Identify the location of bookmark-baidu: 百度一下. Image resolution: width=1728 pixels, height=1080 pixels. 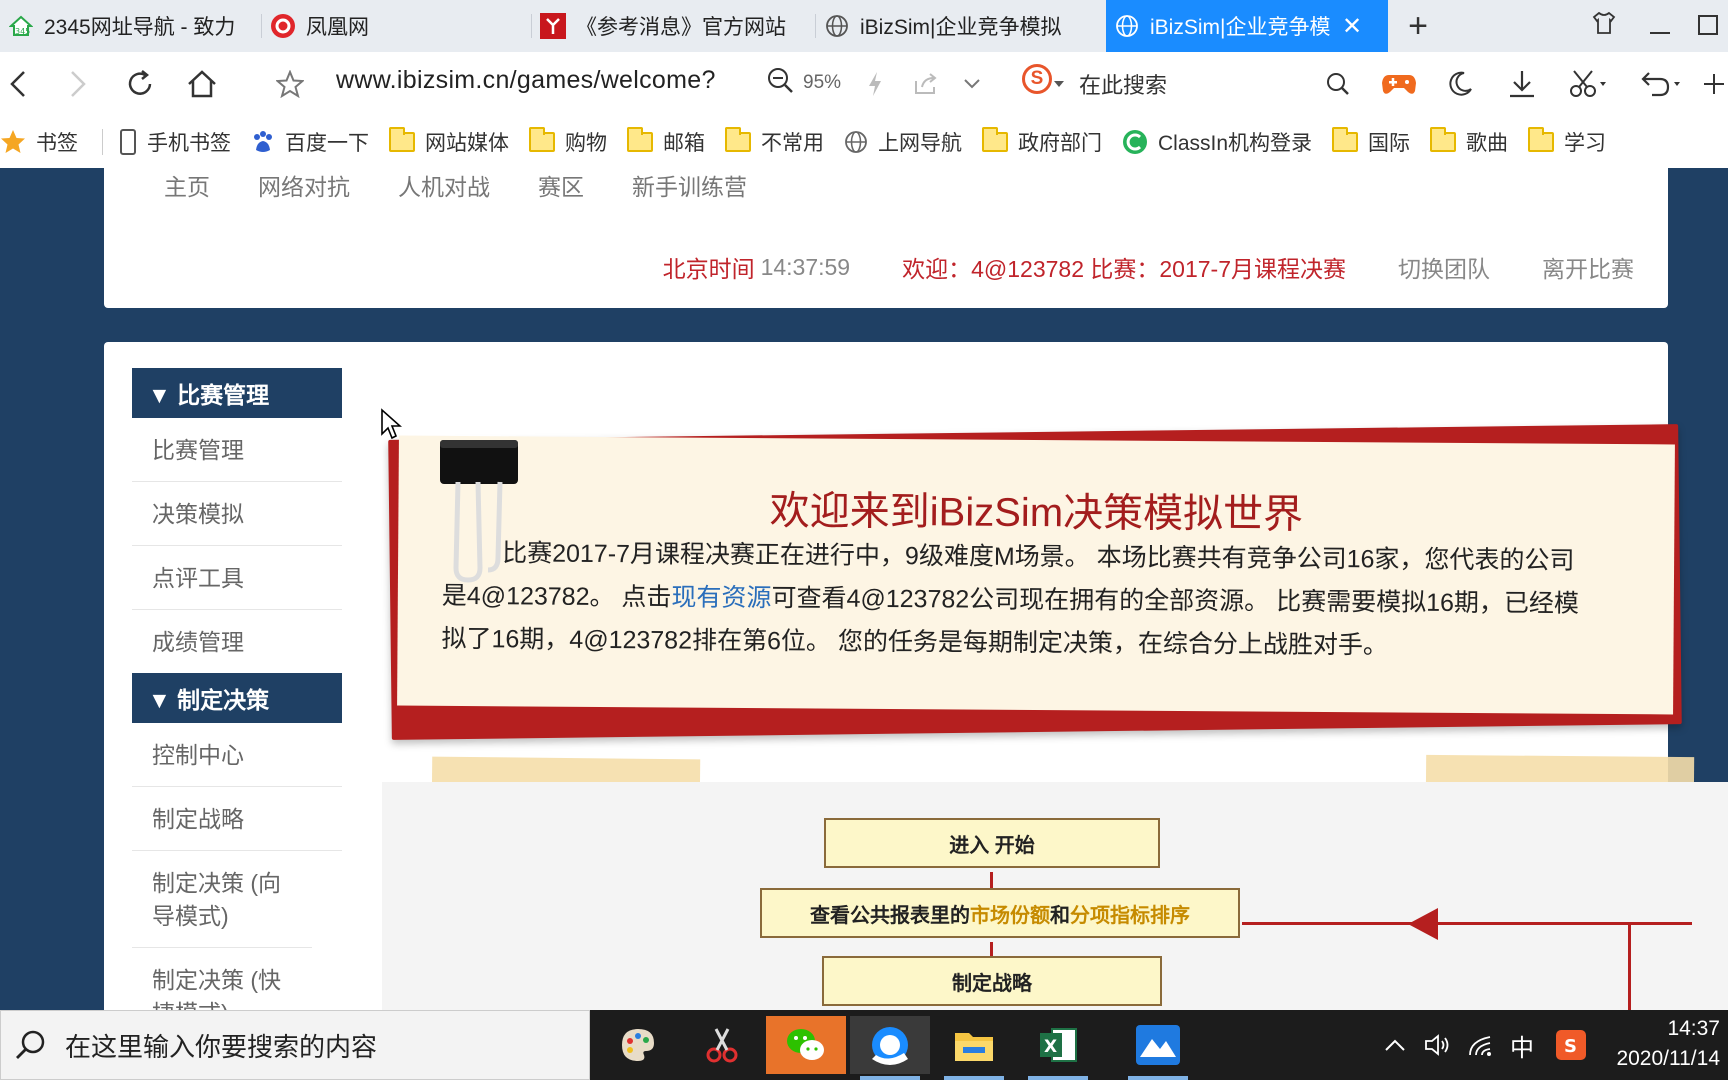
(310, 142).